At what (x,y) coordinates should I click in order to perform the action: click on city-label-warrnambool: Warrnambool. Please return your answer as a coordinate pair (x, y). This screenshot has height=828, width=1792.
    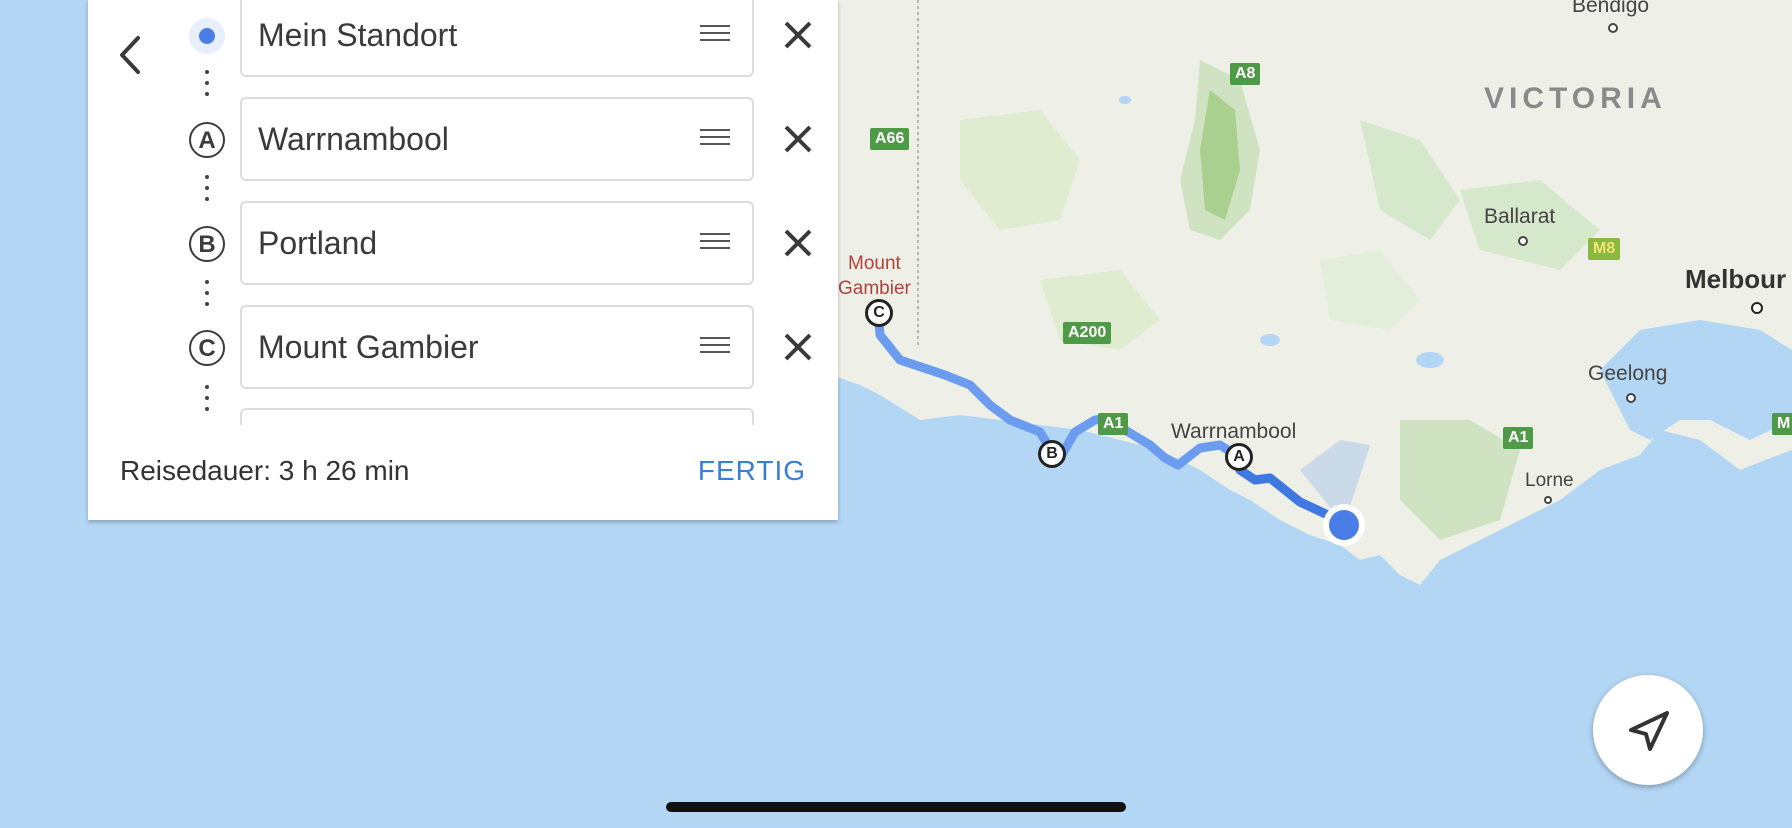
    Looking at the image, I should click on (1233, 432).